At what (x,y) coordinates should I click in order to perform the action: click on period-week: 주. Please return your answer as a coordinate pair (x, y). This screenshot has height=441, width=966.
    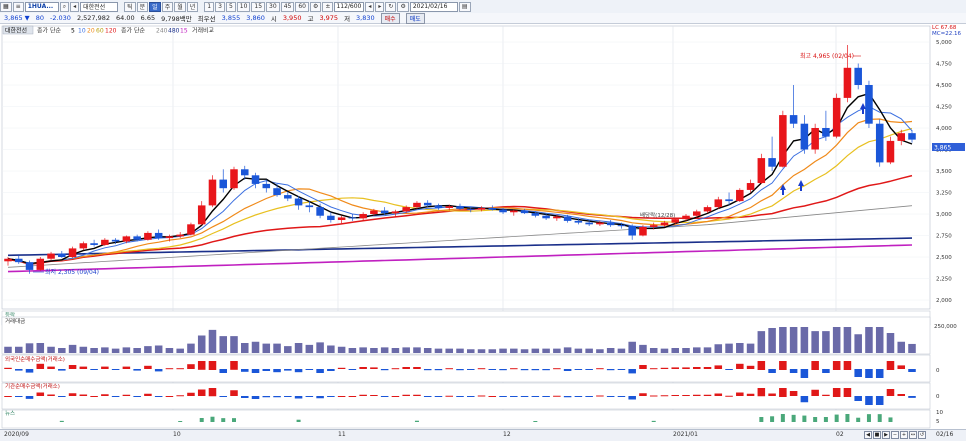
    Looking at the image, I should click on (167, 6).